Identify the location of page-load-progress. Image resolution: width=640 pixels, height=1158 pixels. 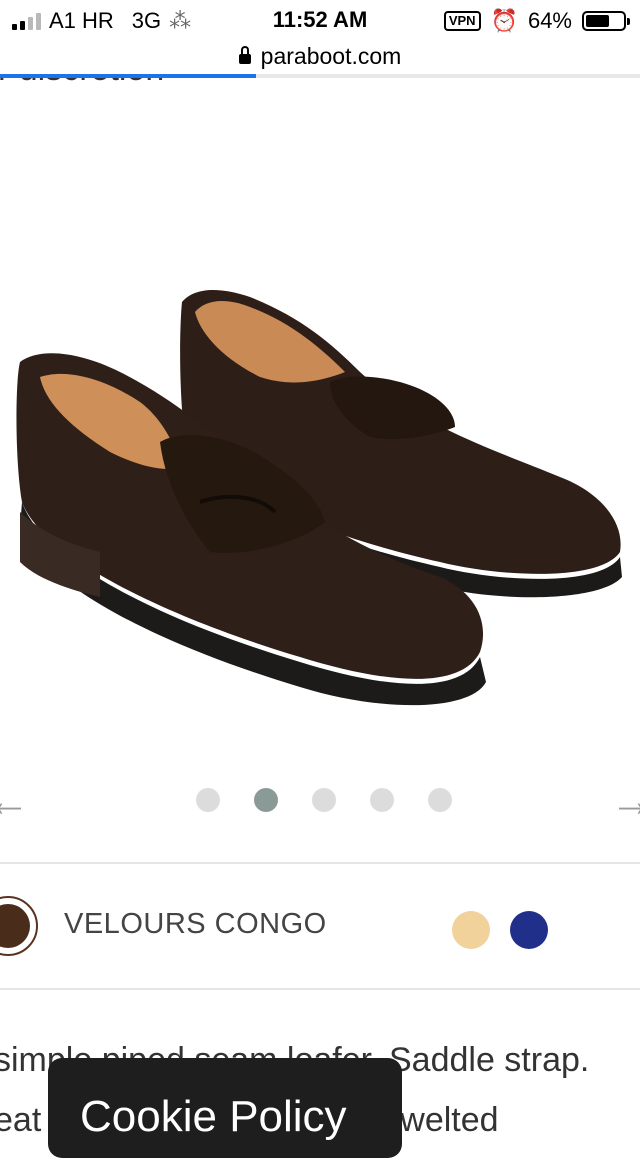
(320, 76).